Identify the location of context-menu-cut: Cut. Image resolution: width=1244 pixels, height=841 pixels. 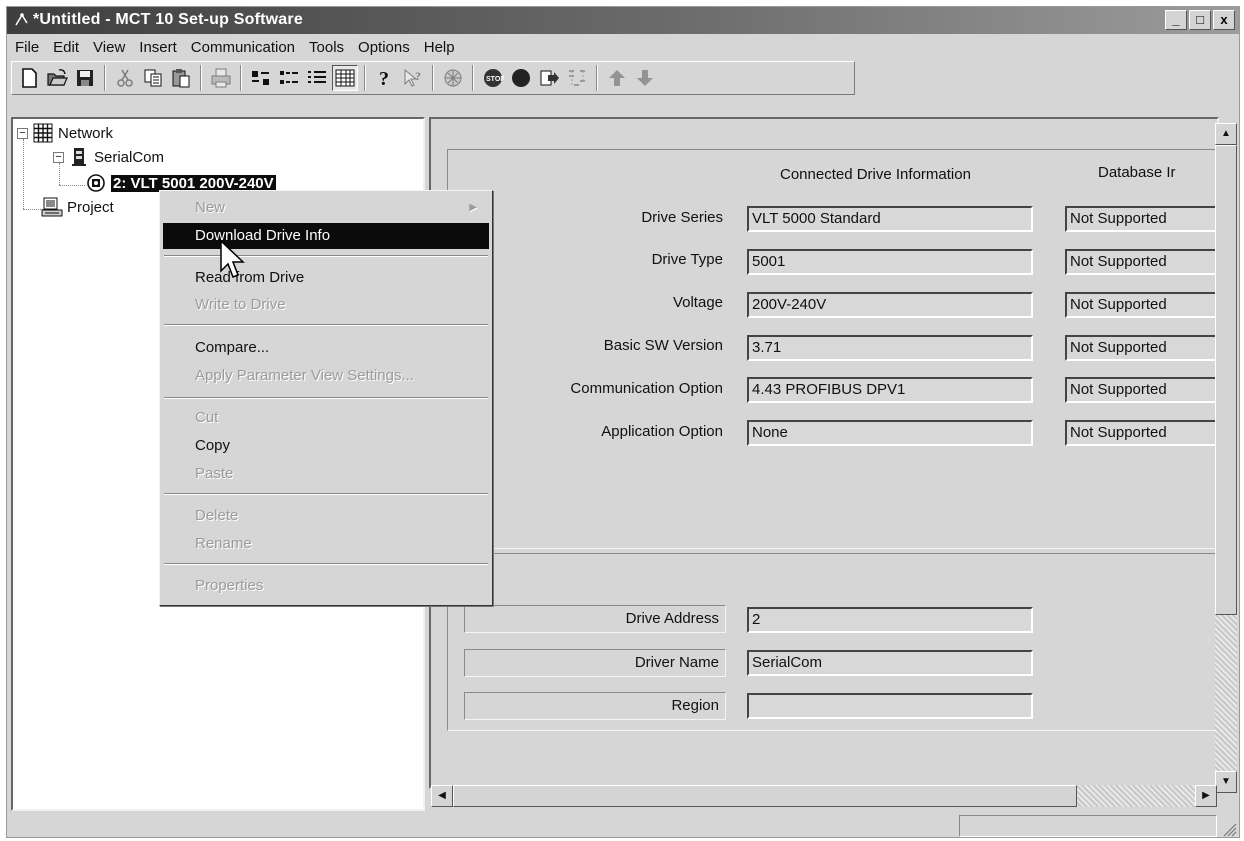
(326, 418).